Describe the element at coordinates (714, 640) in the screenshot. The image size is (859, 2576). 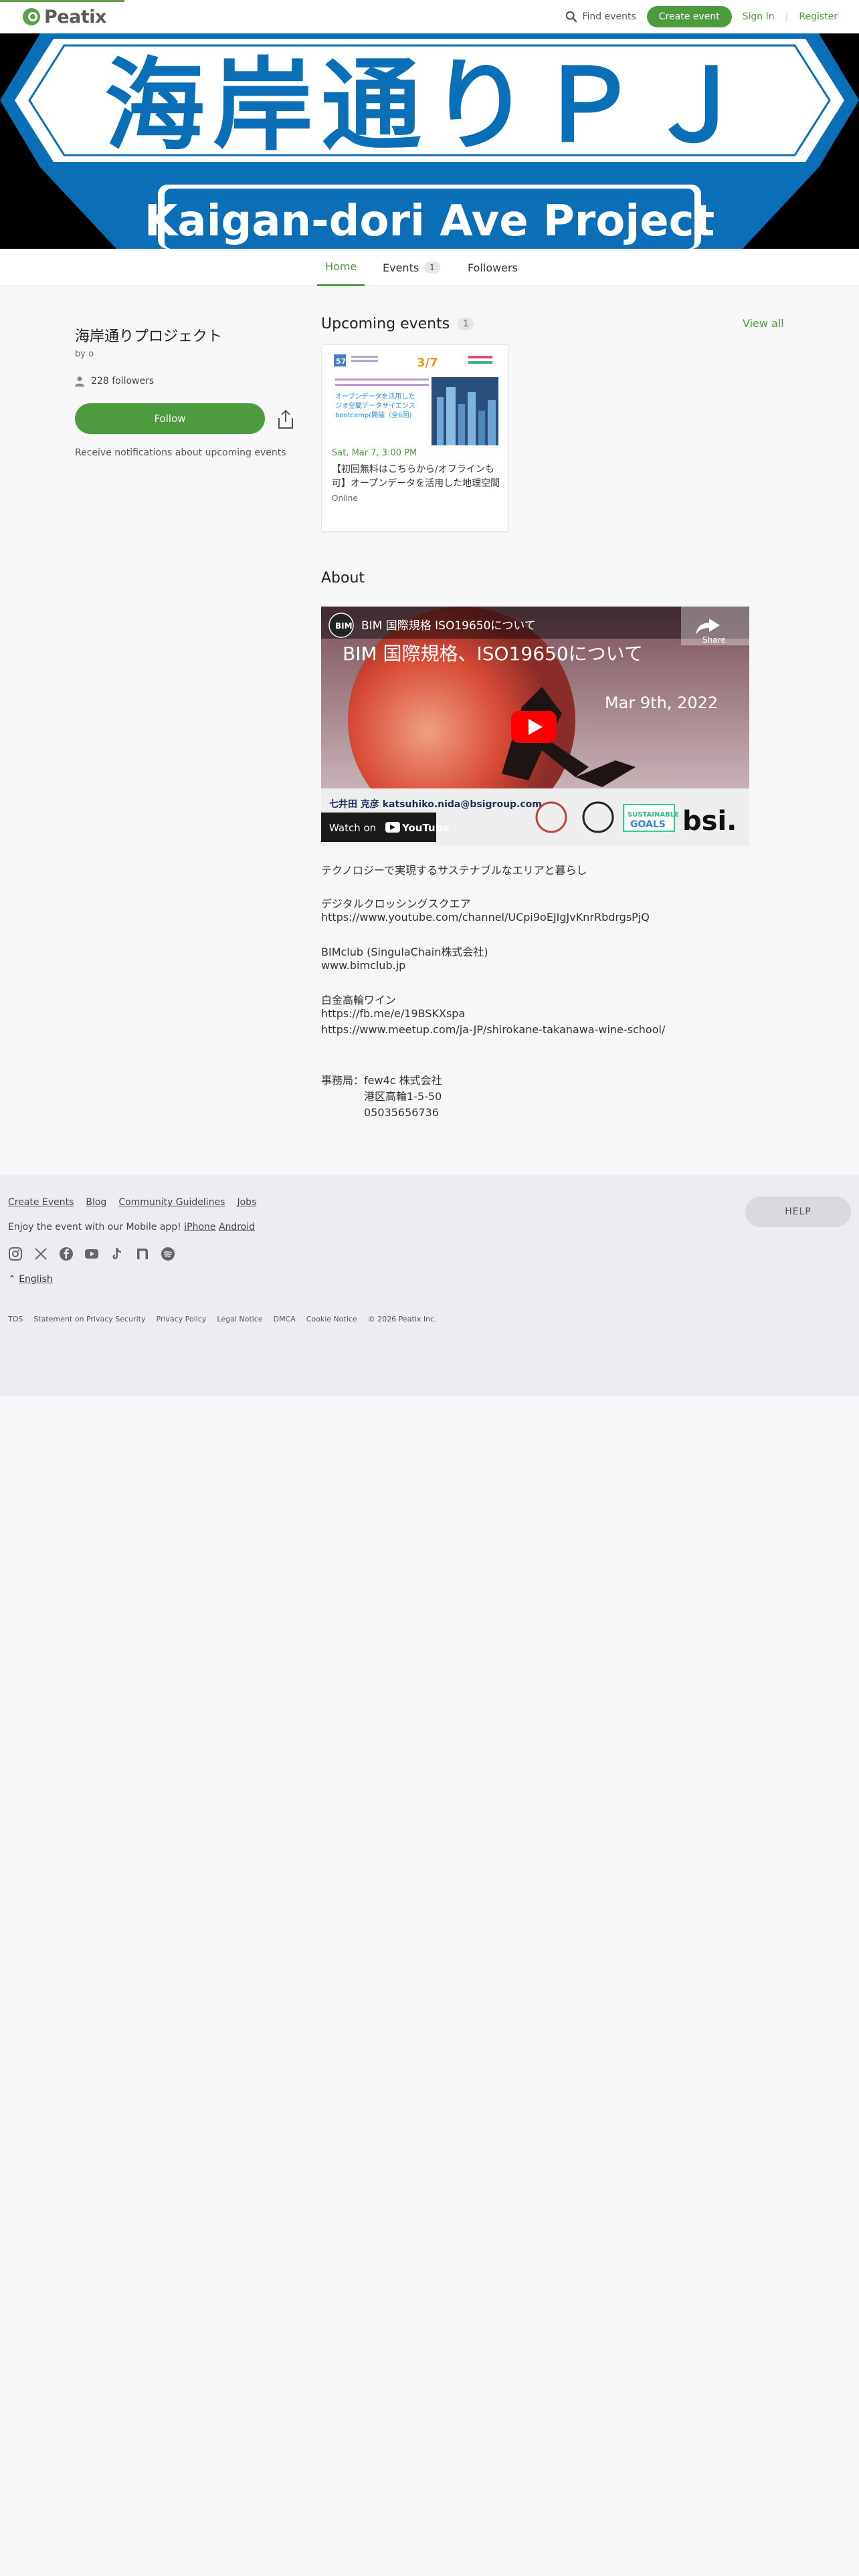
I see `video-share-label: Share` at that location.